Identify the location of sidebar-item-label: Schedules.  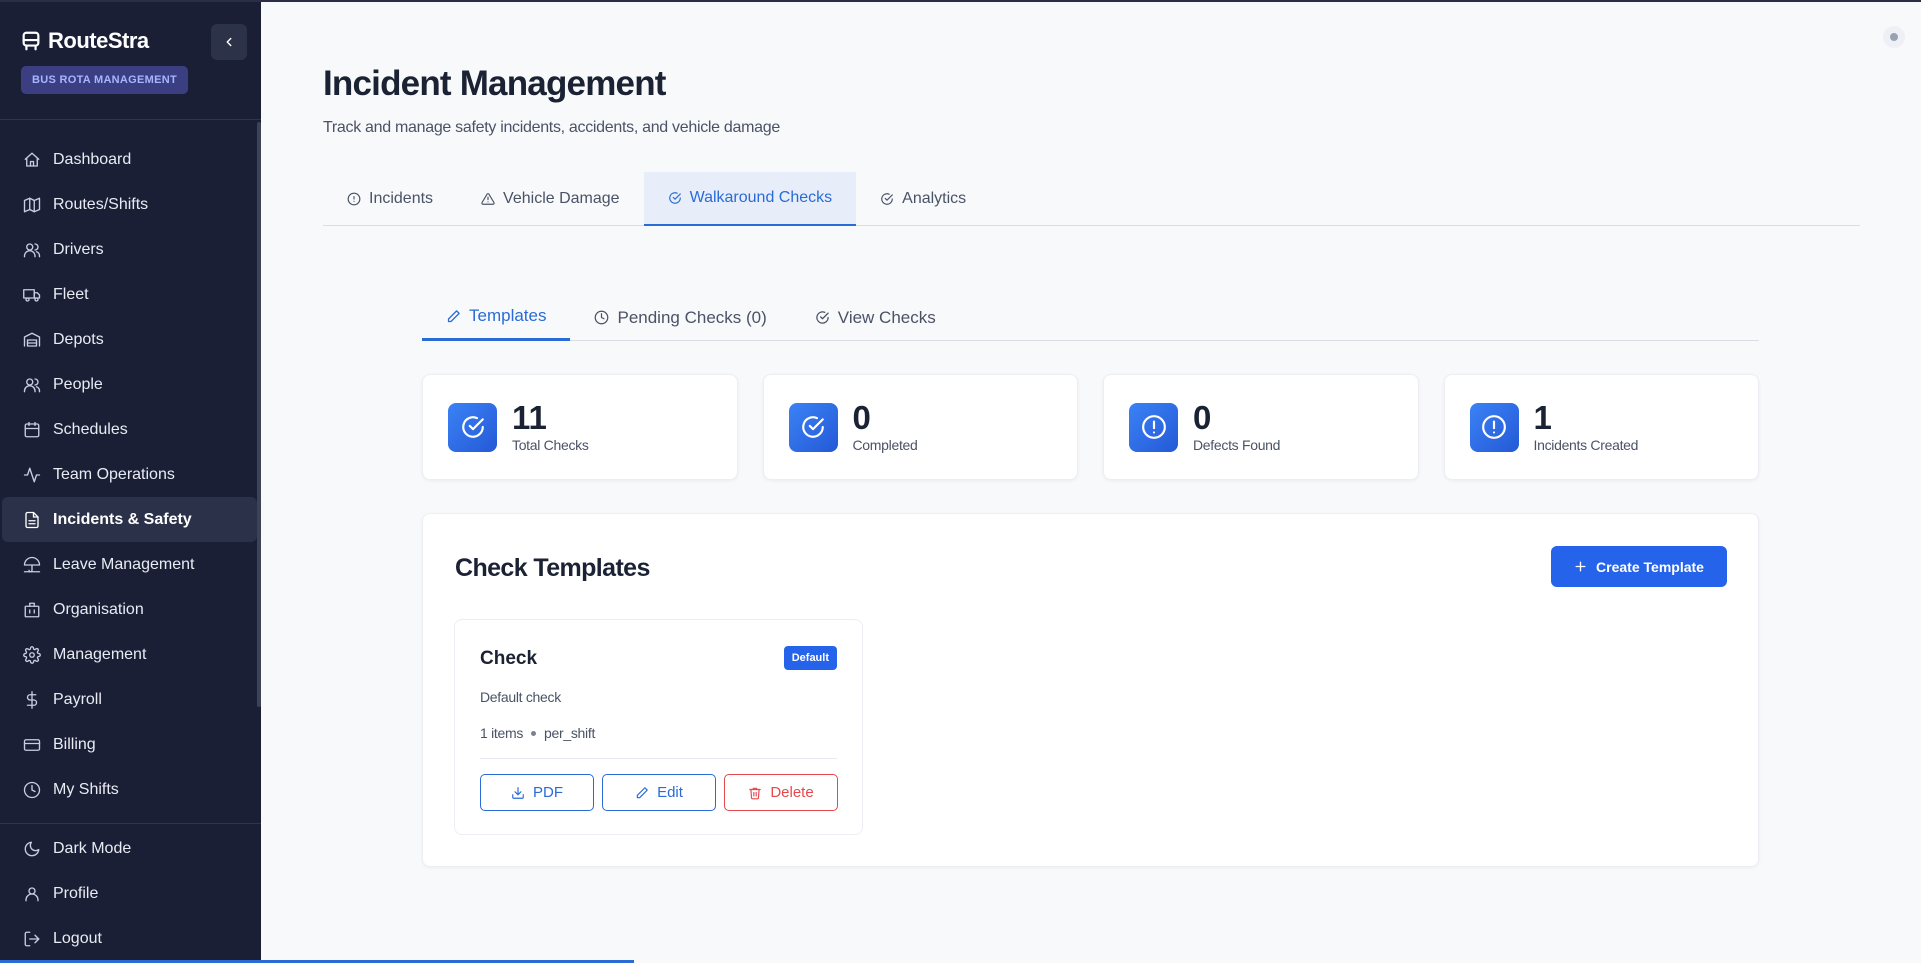
(90, 429).